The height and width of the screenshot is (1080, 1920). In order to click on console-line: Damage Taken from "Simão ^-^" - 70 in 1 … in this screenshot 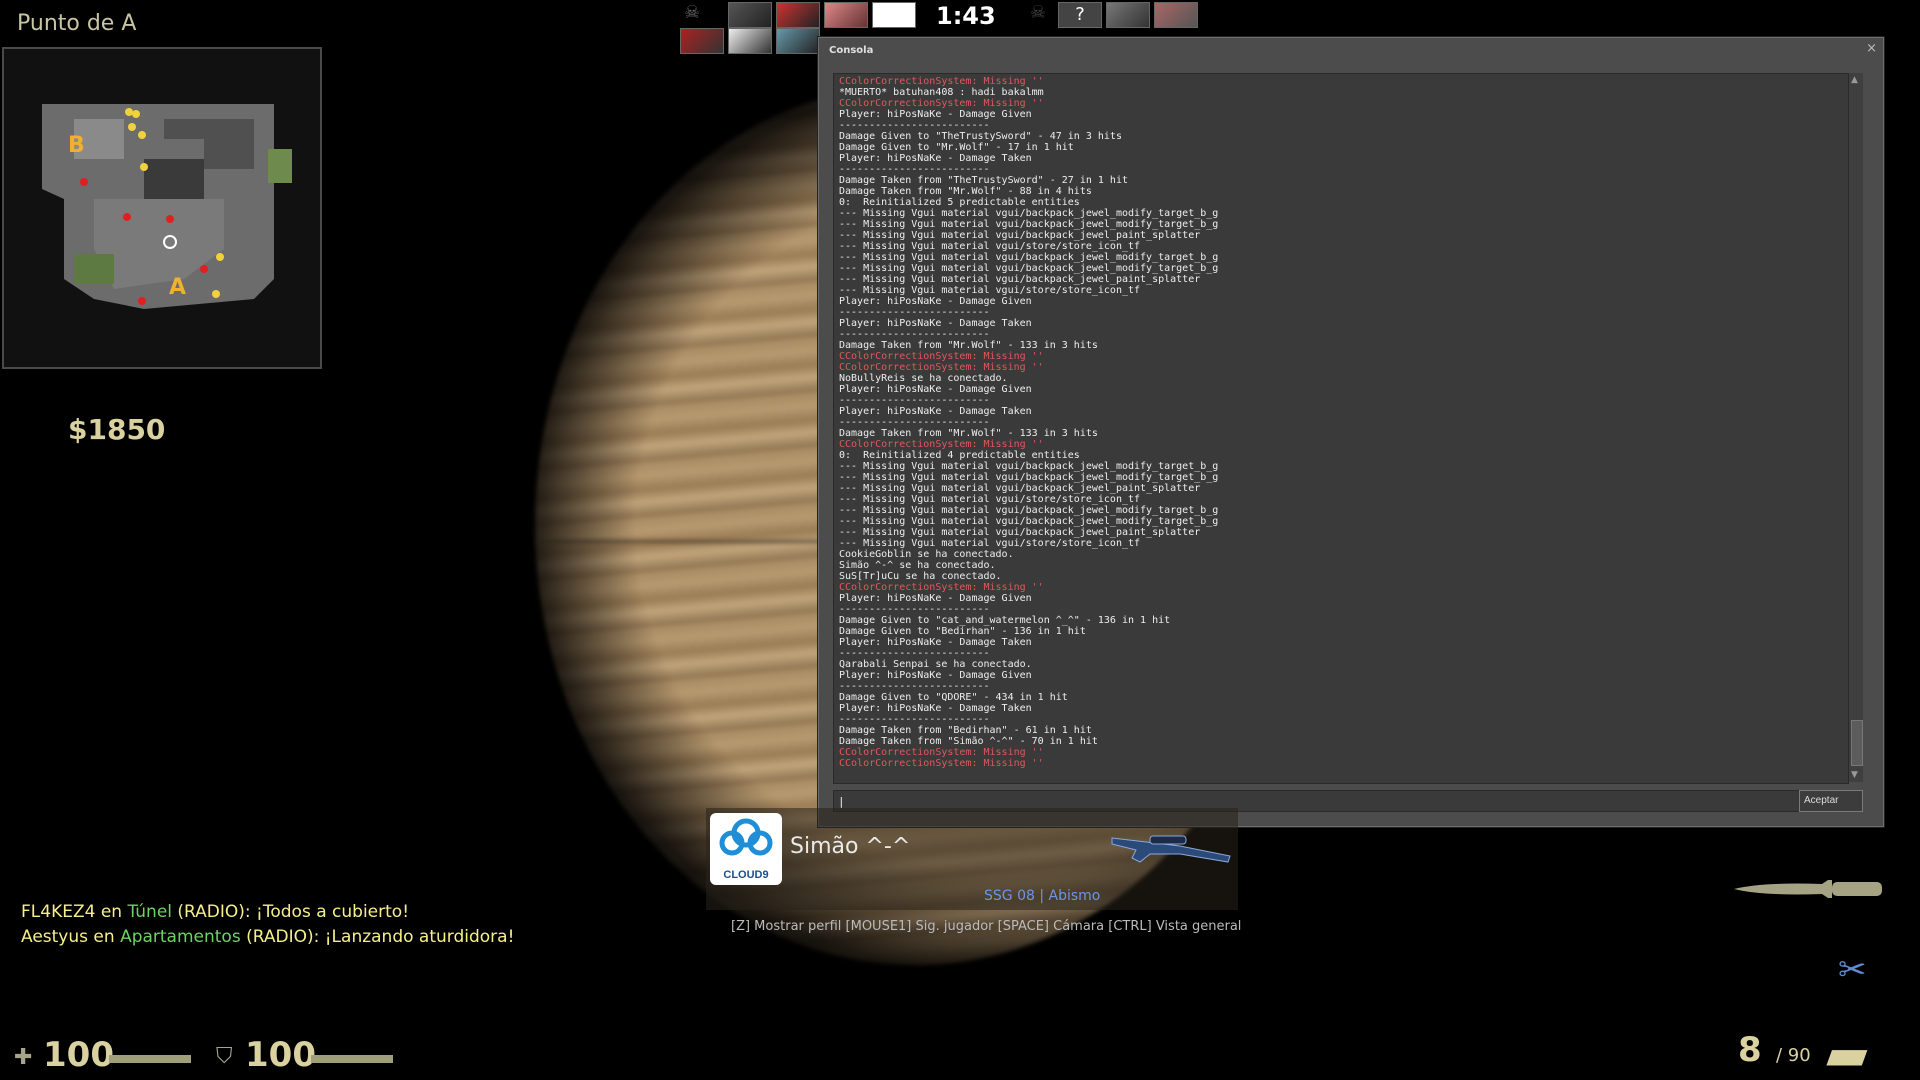, I will do `click(968, 741)`.